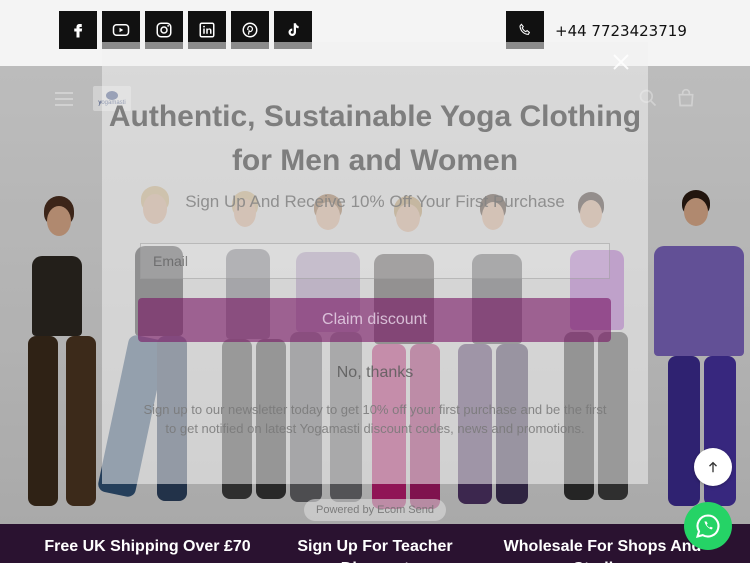 This screenshot has width=750, height=563. Describe the element at coordinates (602, 549) in the screenshot. I see `promo-wholesale: Wholesale For Shops And Studios` at that location.